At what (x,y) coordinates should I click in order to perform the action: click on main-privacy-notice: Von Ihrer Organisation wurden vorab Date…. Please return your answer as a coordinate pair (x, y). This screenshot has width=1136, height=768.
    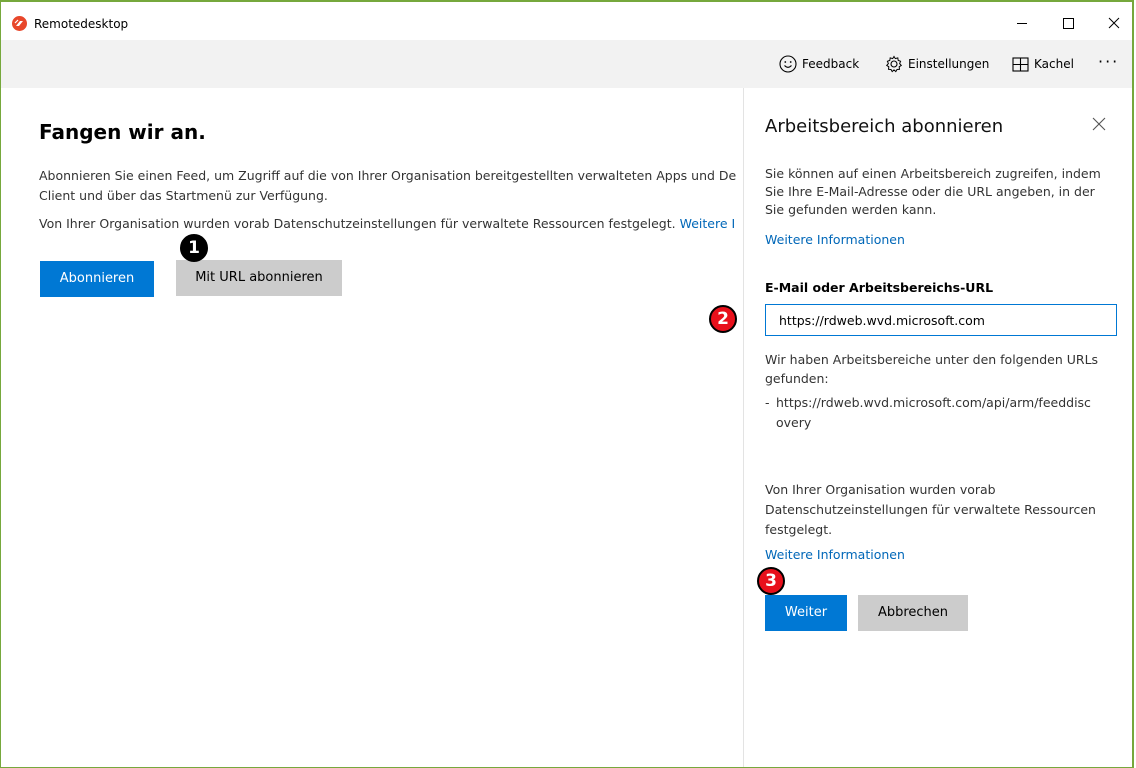
    Looking at the image, I should click on (389, 223).